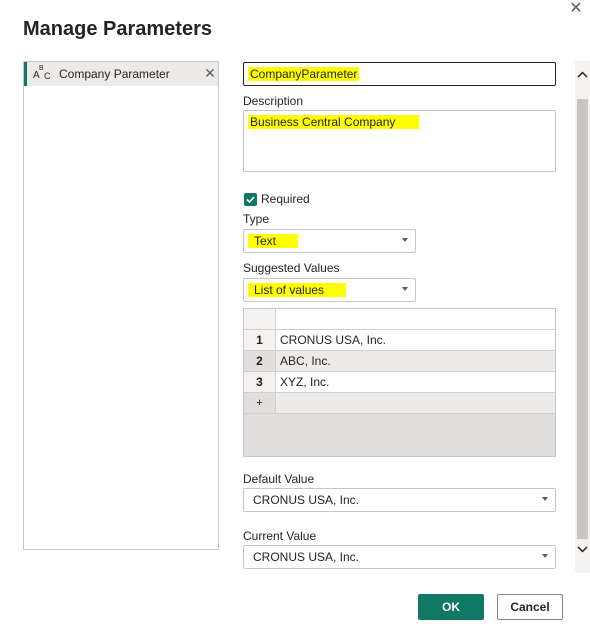 Image resolution: width=590 pixels, height=636 pixels. What do you see at coordinates (306, 500) in the screenshot?
I see `default-value-select-value: CRONUS USA, Inc.` at bounding box center [306, 500].